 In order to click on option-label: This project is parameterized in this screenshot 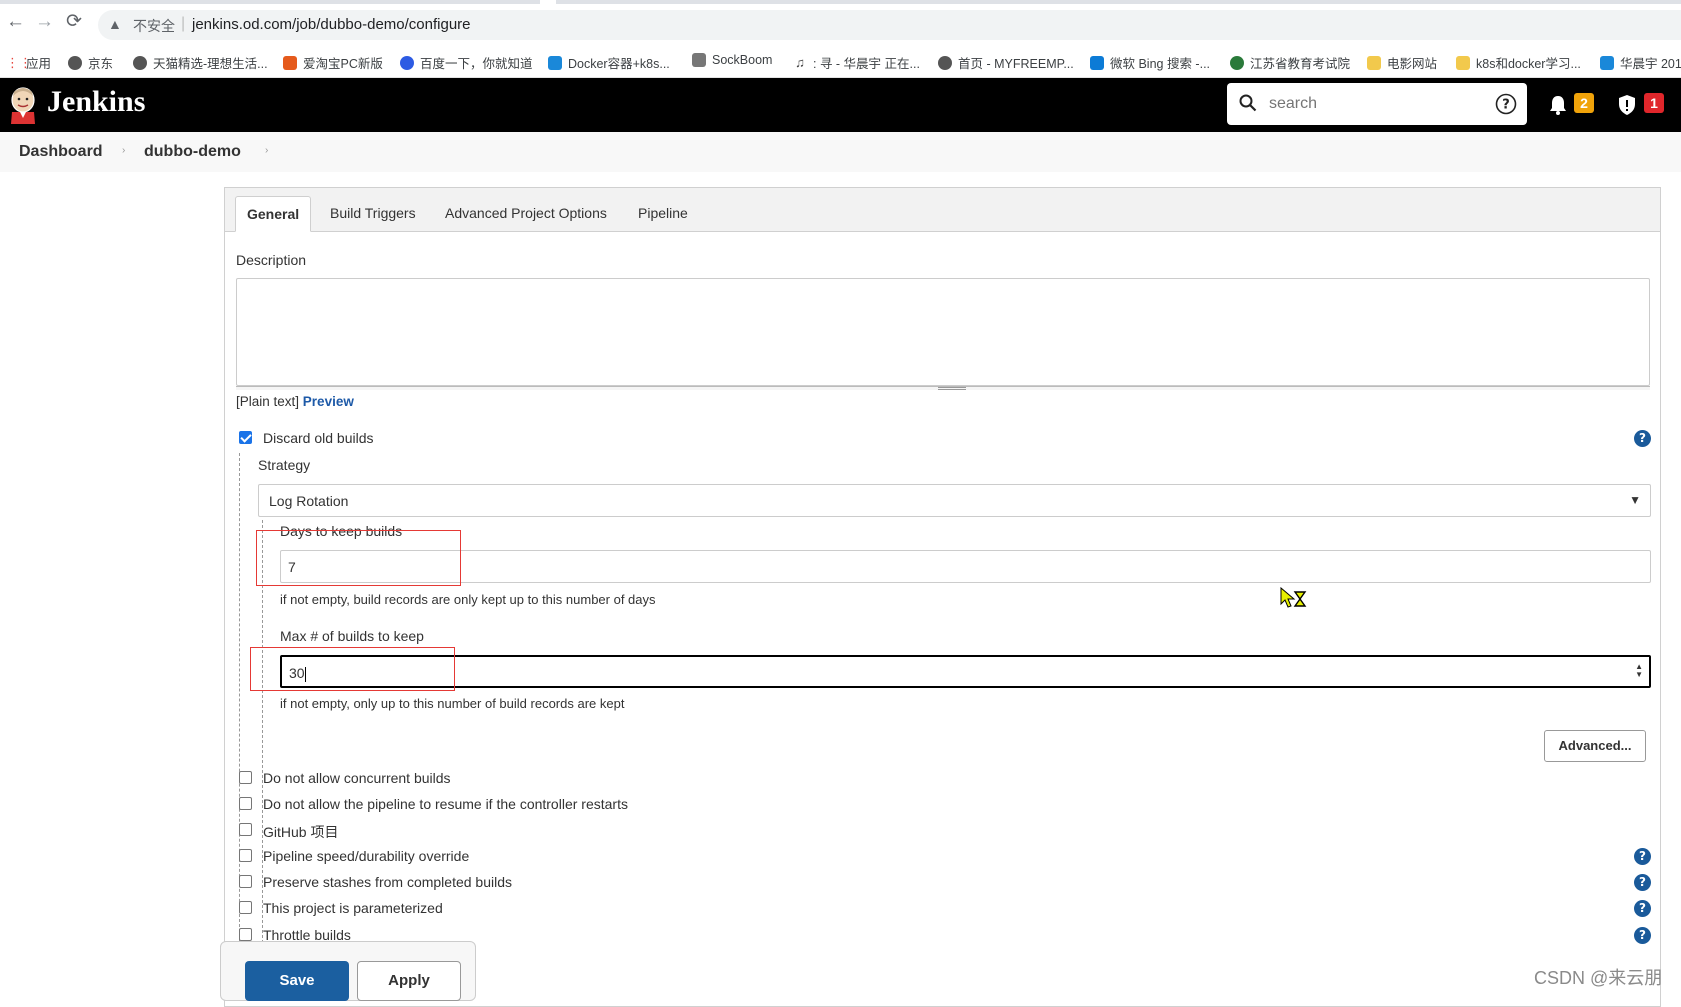, I will do `click(353, 908)`.